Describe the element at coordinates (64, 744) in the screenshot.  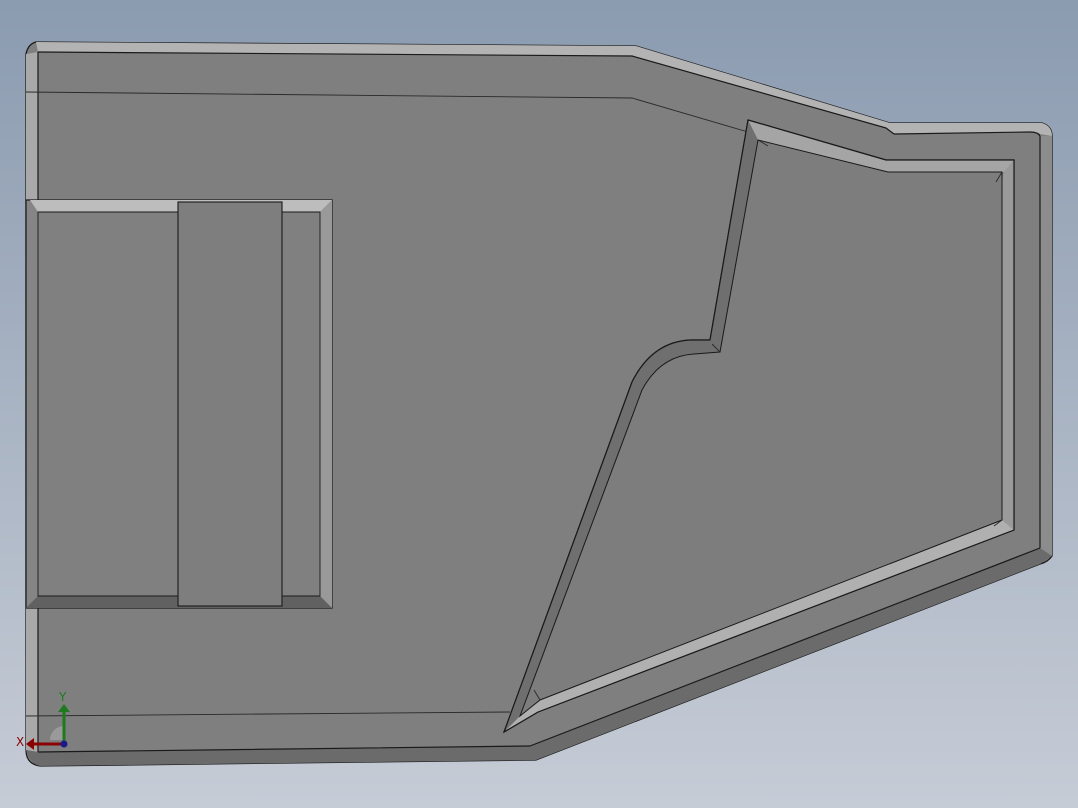
I see `triad-z-dot` at that location.